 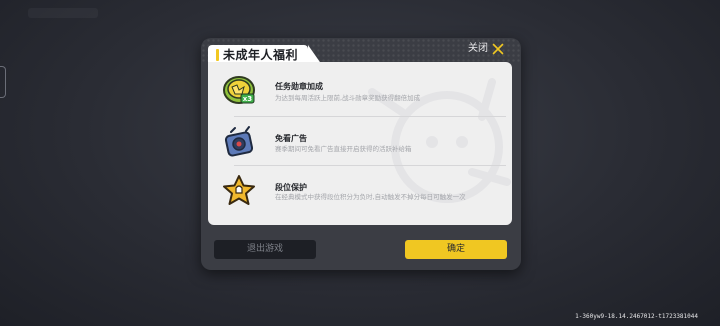 I want to click on close-button: 关闭, so click(x=486, y=49).